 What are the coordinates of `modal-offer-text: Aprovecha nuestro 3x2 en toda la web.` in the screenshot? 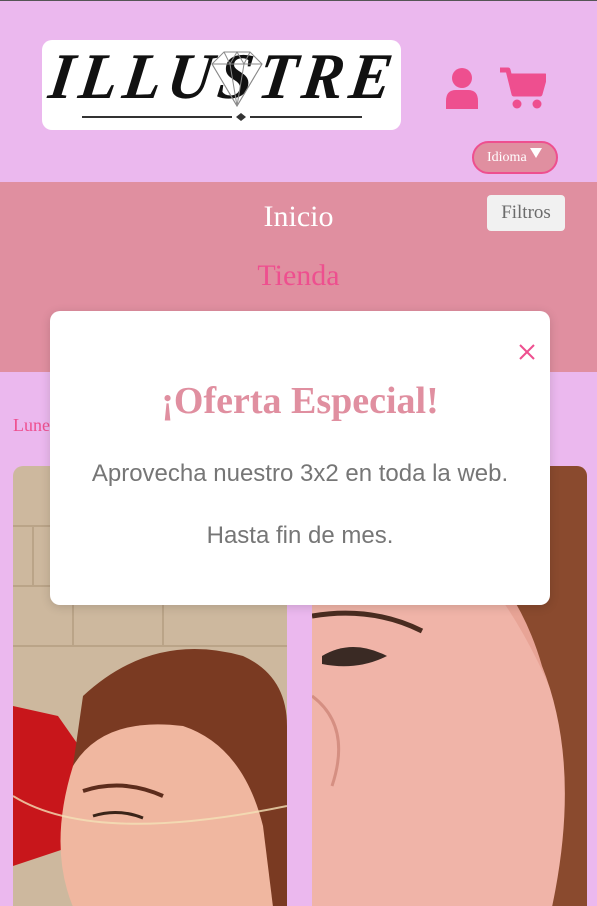 It's located at (300, 473).